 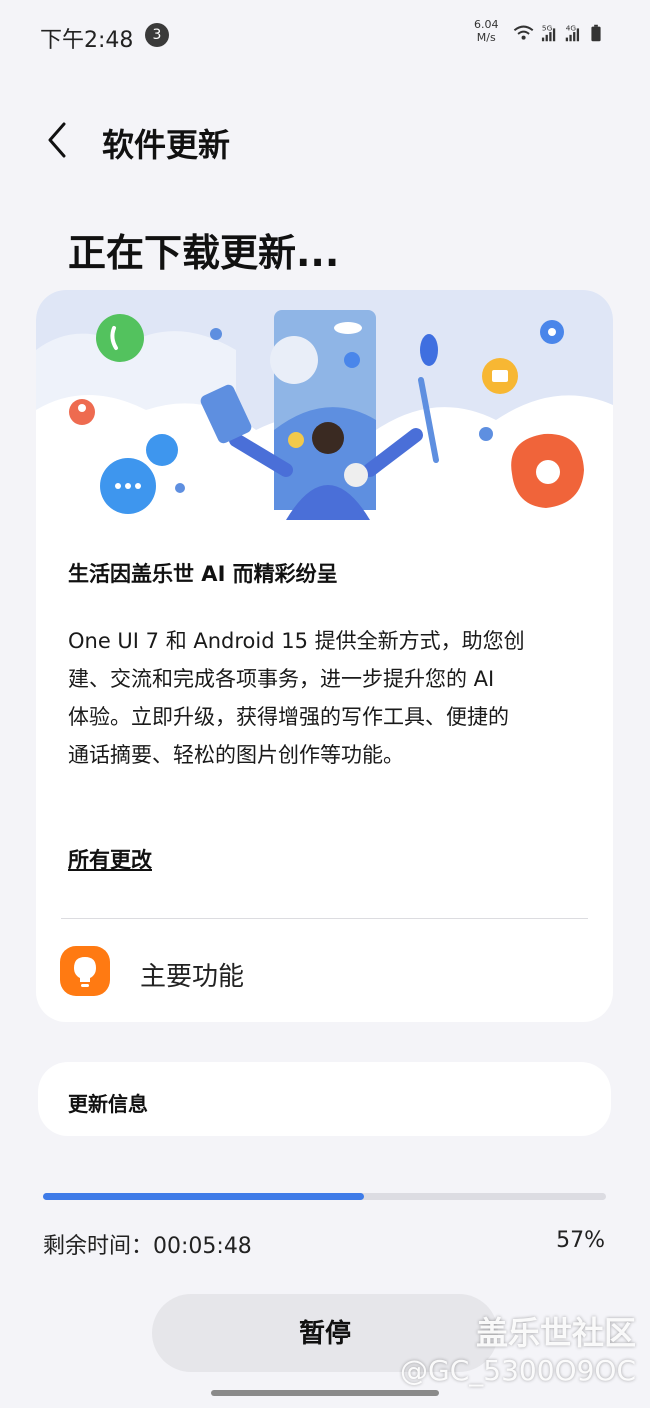 I want to click on watermark-user: @GC_5300O9OC, so click(x=518, y=1370).